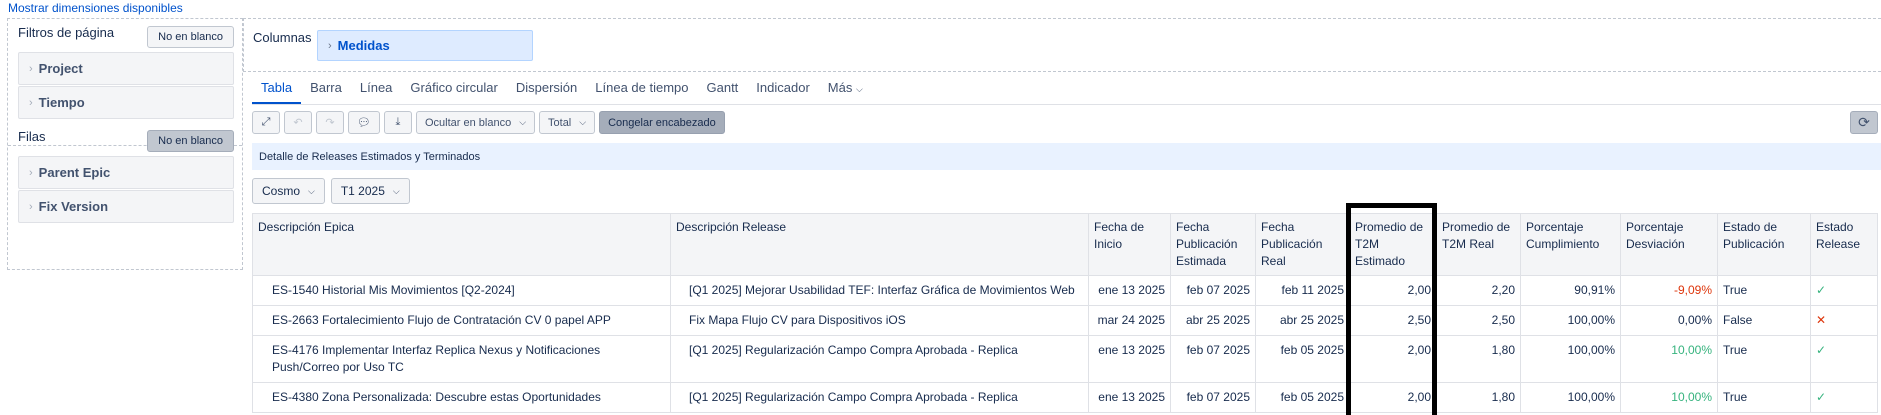 The width and height of the screenshot is (1881, 415). Describe the element at coordinates (461, 244) in the screenshot. I see `header-descripcion-epica: Descripción Epica` at that location.